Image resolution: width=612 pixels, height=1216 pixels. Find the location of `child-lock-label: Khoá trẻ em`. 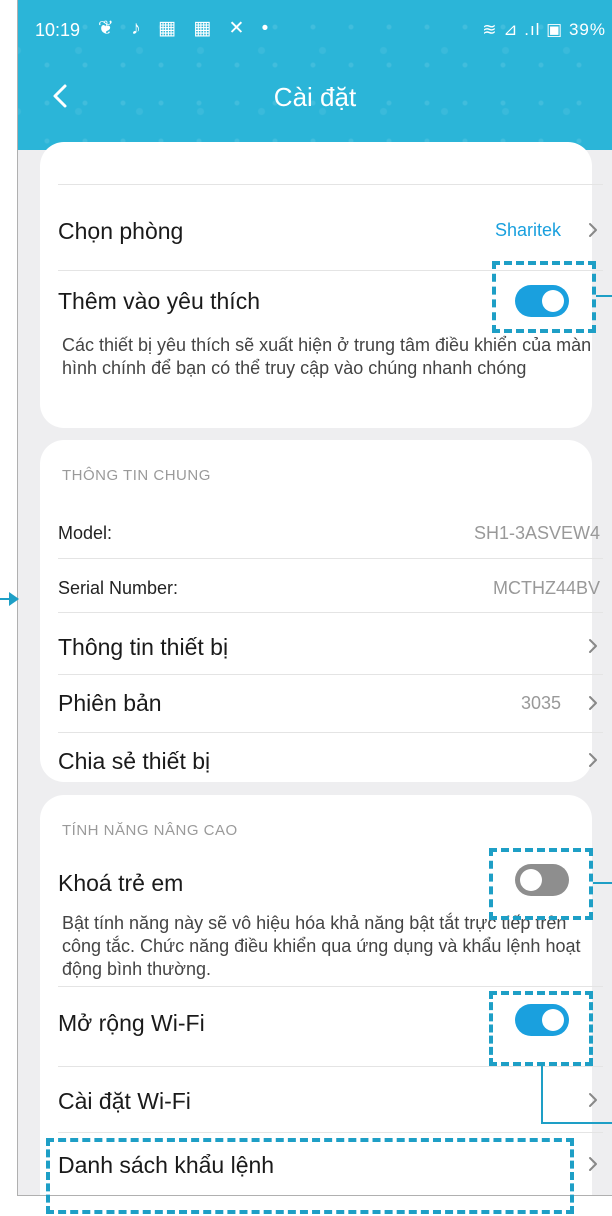

child-lock-label: Khoá trẻ em is located at coordinates (121, 883).